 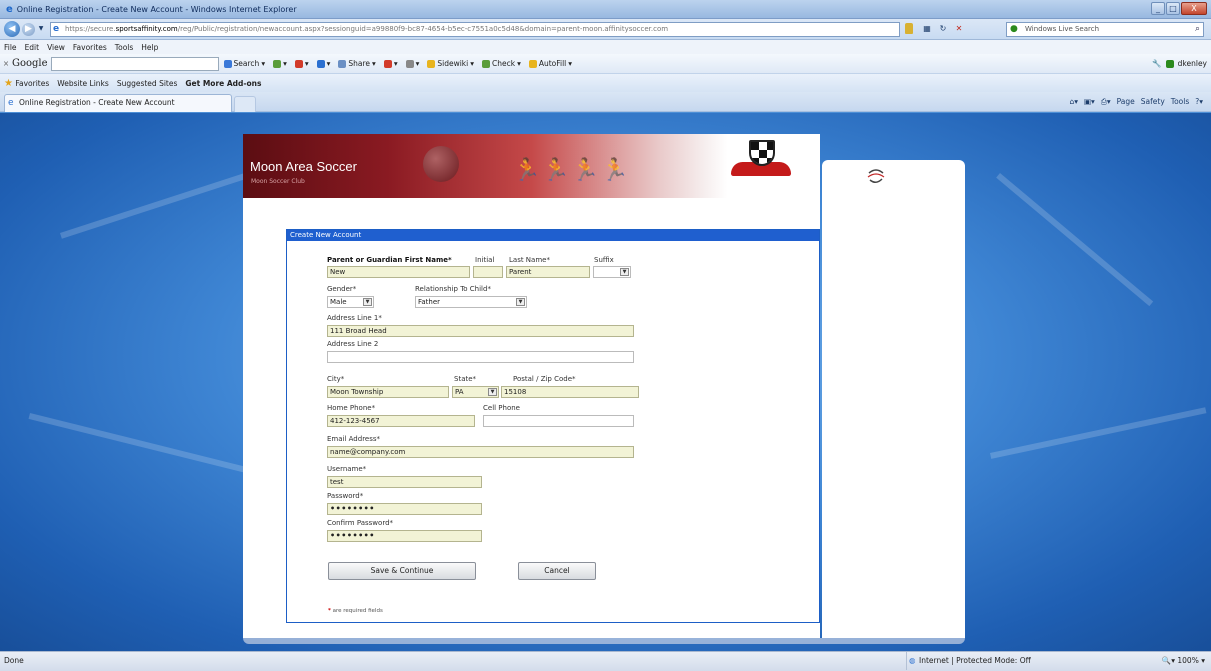 I want to click on address1-field: 111 Broad Head, so click(x=480, y=331).